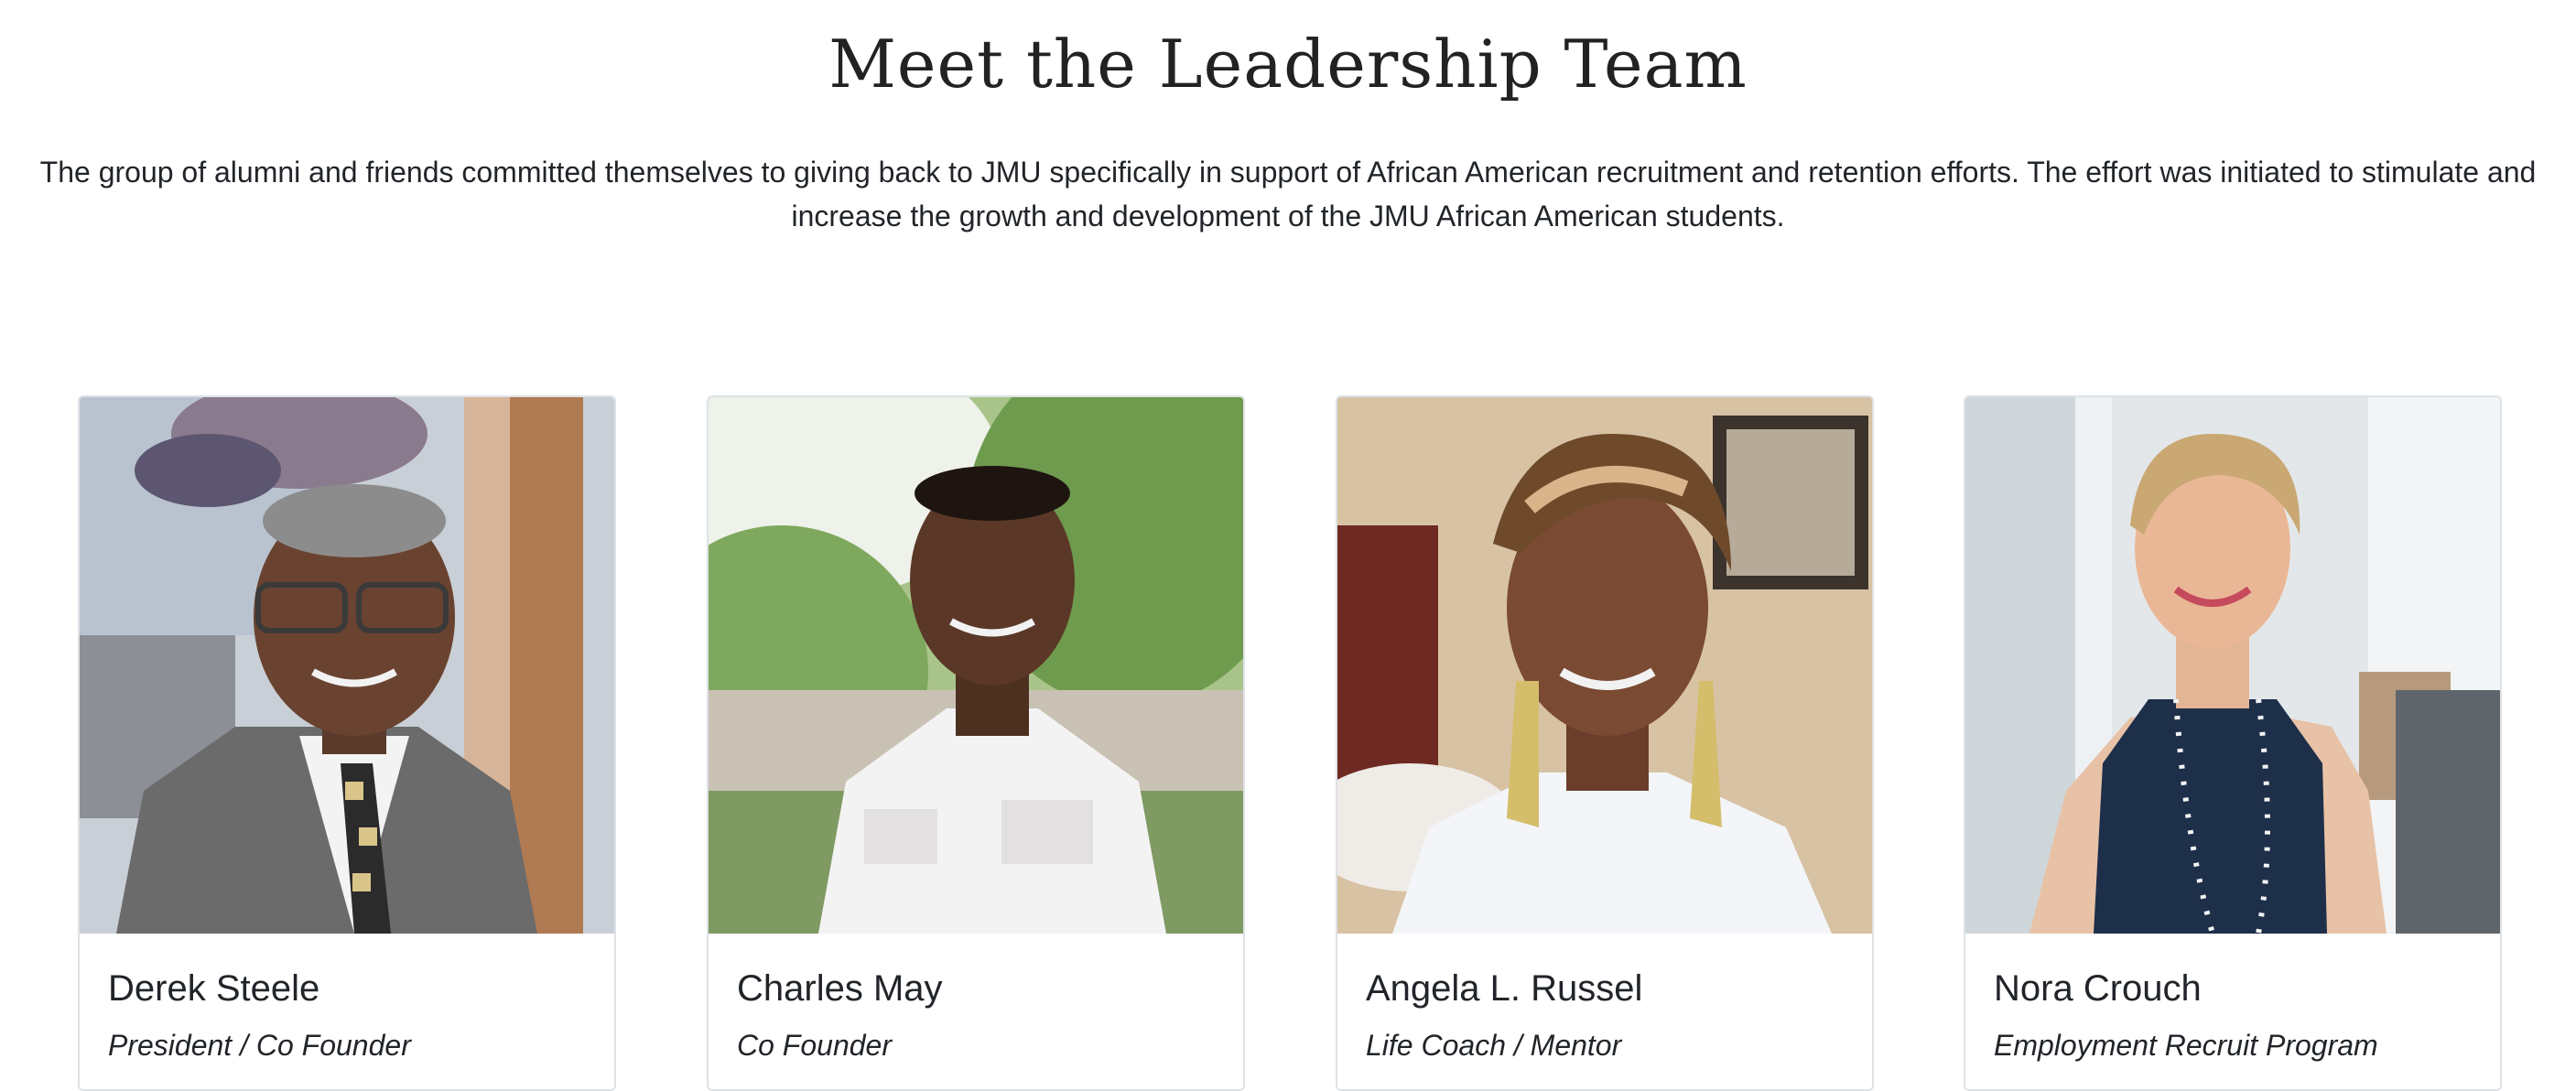 The image size is (2576, 1091). Describe the element at coordinates (2186, 1045) in the screenshot. I see `team-member-role: Employment Recruit Program` at that location.